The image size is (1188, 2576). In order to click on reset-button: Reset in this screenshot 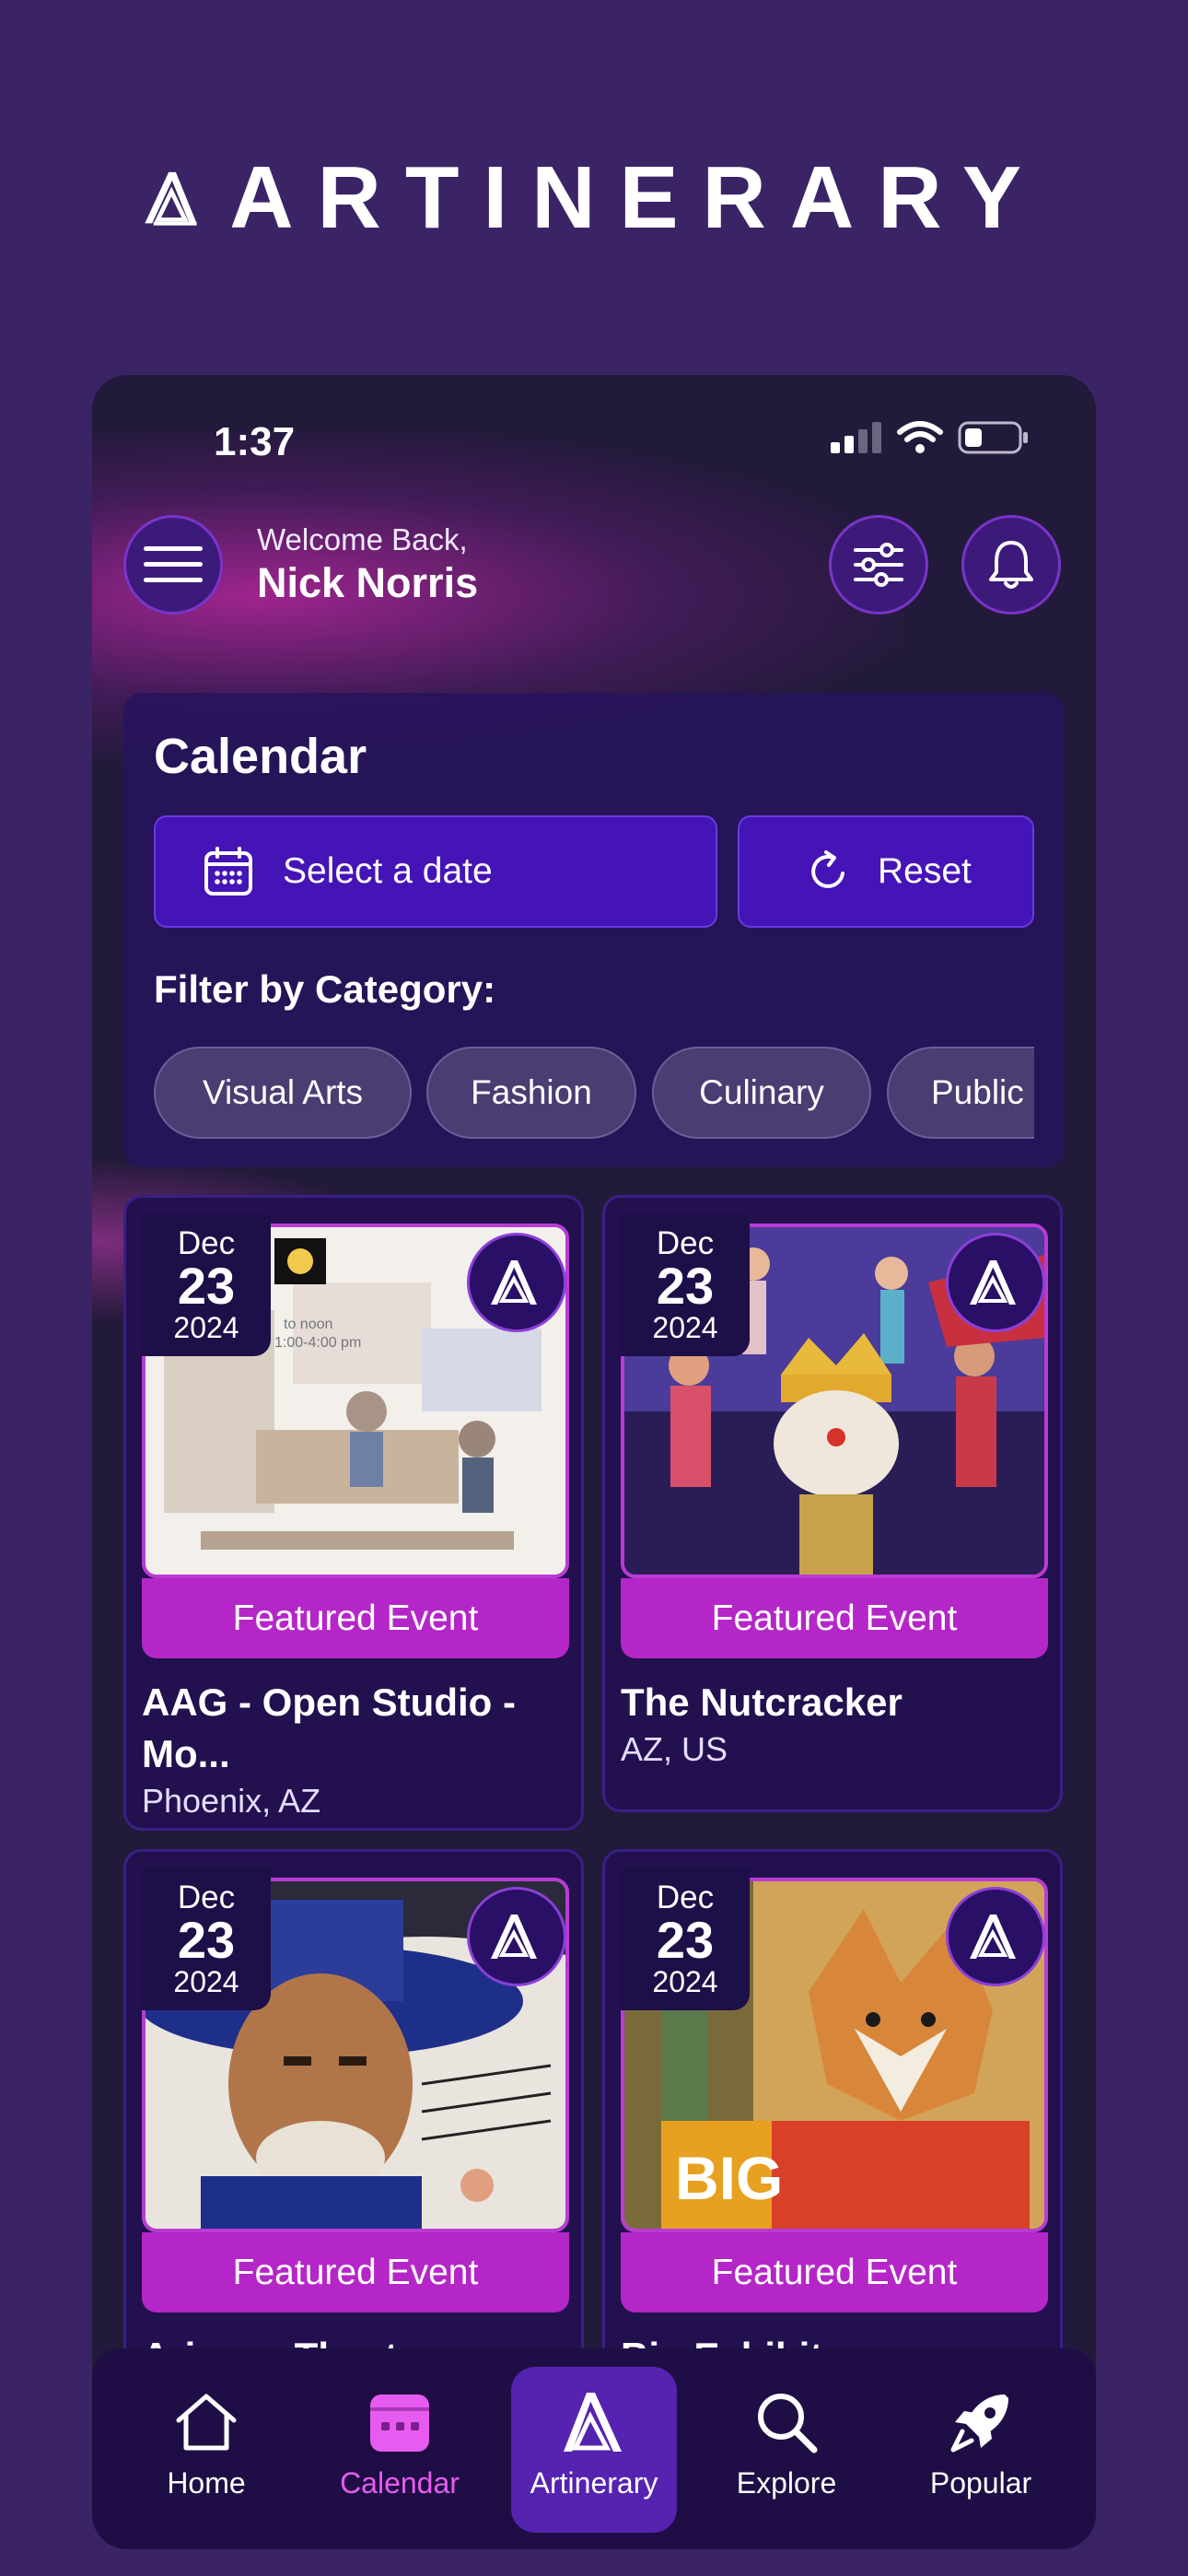, I will do `click(886, 871)`.